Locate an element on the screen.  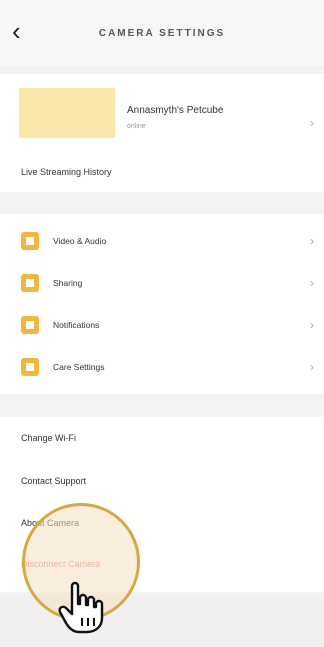
disconnect-camera-label: Disconnect Camera is located at coordinates (61, 564).